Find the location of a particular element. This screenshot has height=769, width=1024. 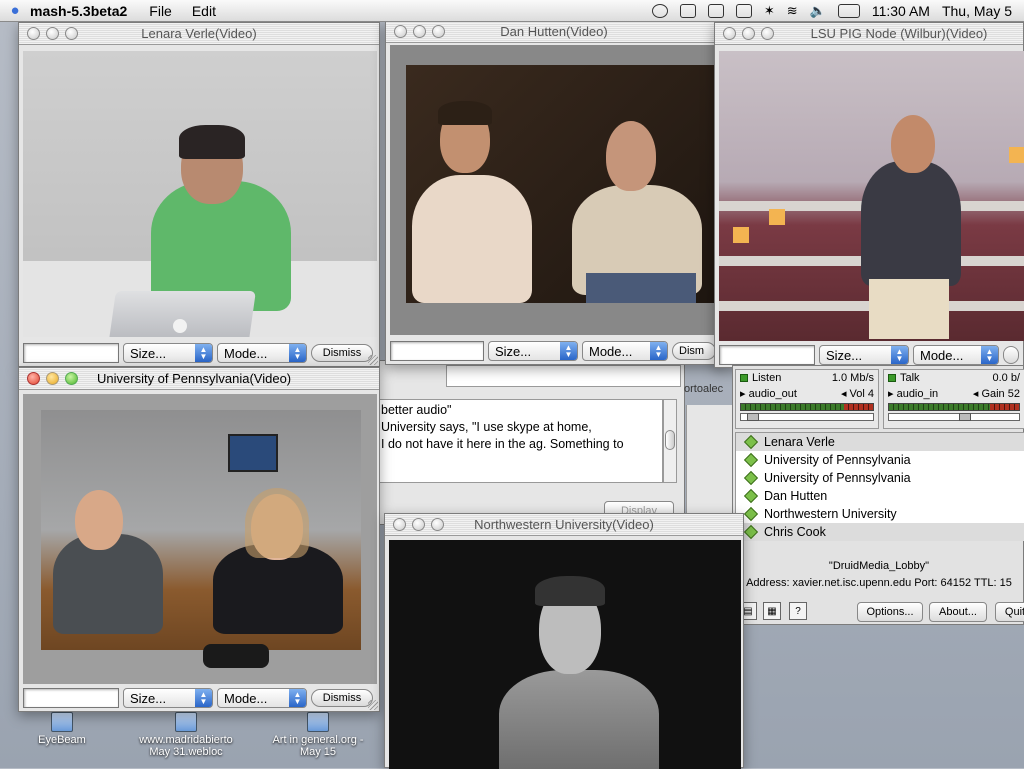

participant-row: Dan Hutten is located at coordinates (880, 496).